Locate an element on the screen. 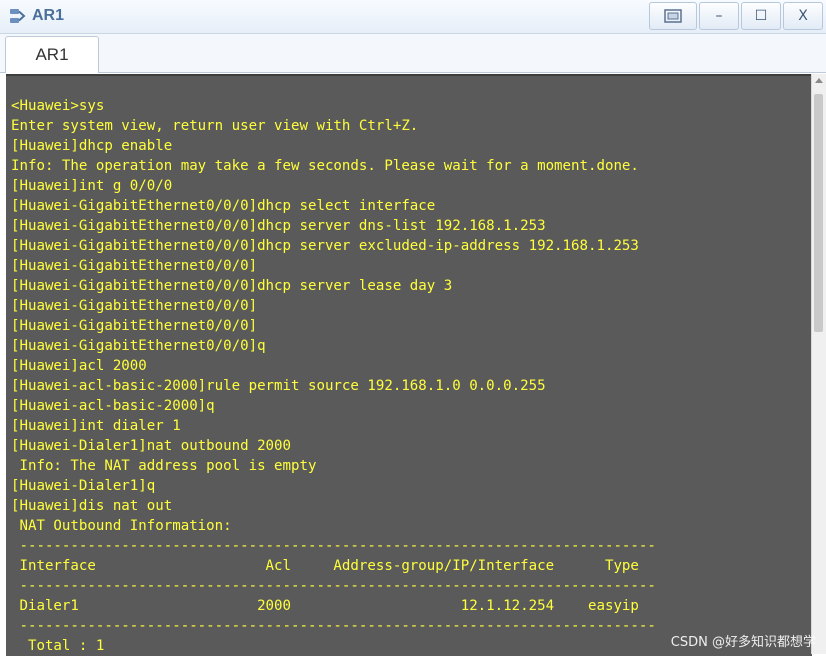 The width and height of the screenshot is (826, 656). terminal-line: NAT Outbound Information: is located at coordinates (121, 526).